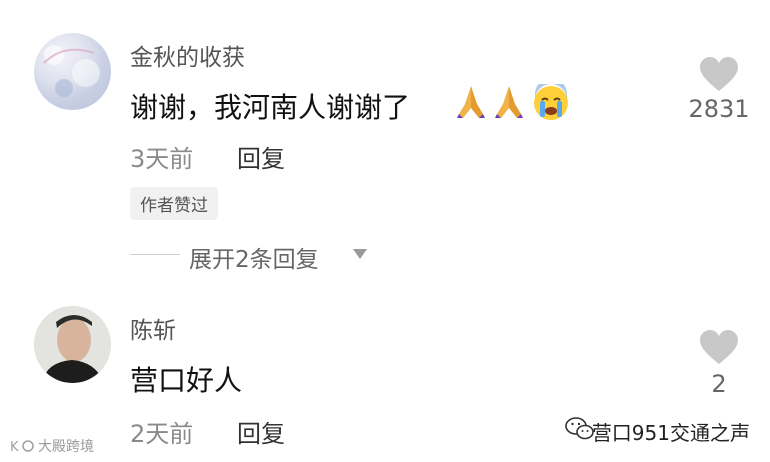 This screenshot has height=462, width=770. What do you see at coordinates (22, 447) in the screenshot?
I see `watermark-logo-icon: K` at bounding box center [22, 447].